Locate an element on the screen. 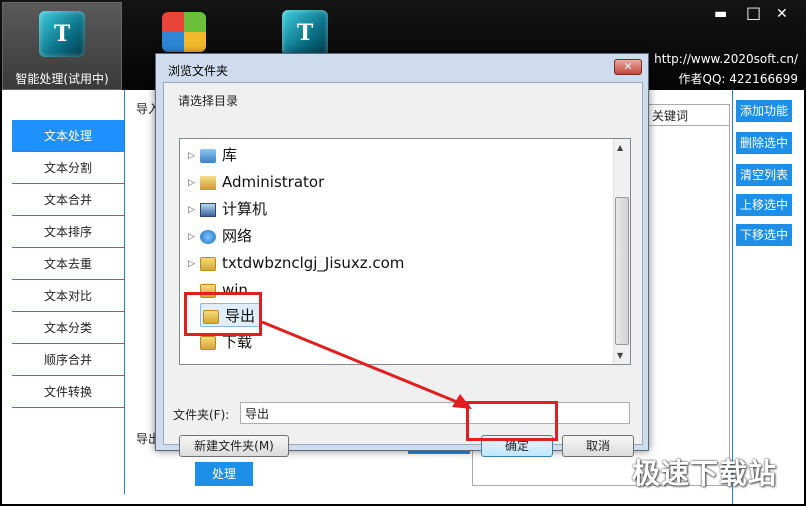  process-button: 处理 is located at coordinates (224, 474).